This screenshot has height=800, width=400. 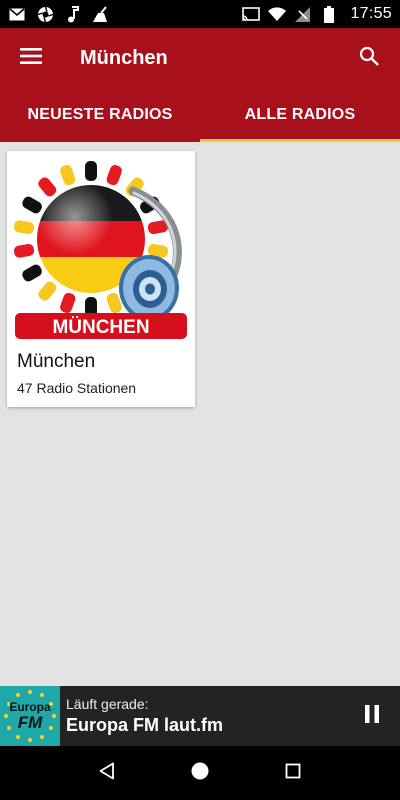 What do you see at coordinates (371, 13) in the screenshot?
I see `status-time: 17:55` at bounding box center [371, 13].